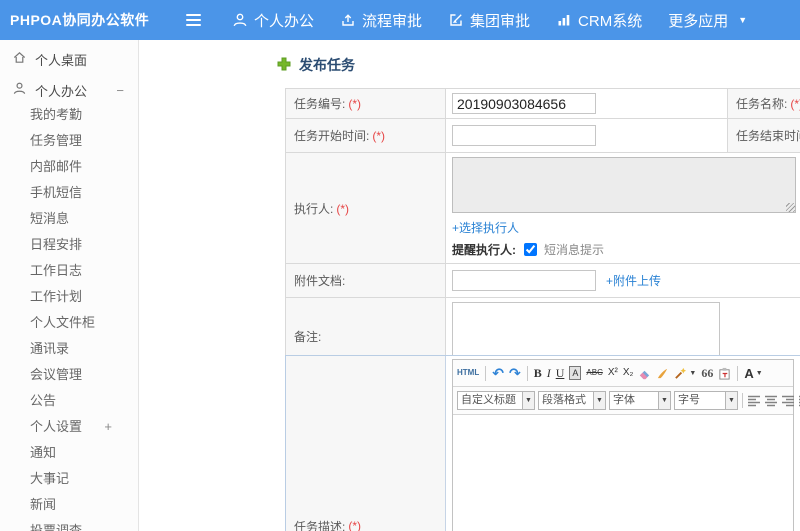  What do you see at coordinates (788, 401) in the screenshot?
I see `align-right-icon` at bounding box center [788, 401].